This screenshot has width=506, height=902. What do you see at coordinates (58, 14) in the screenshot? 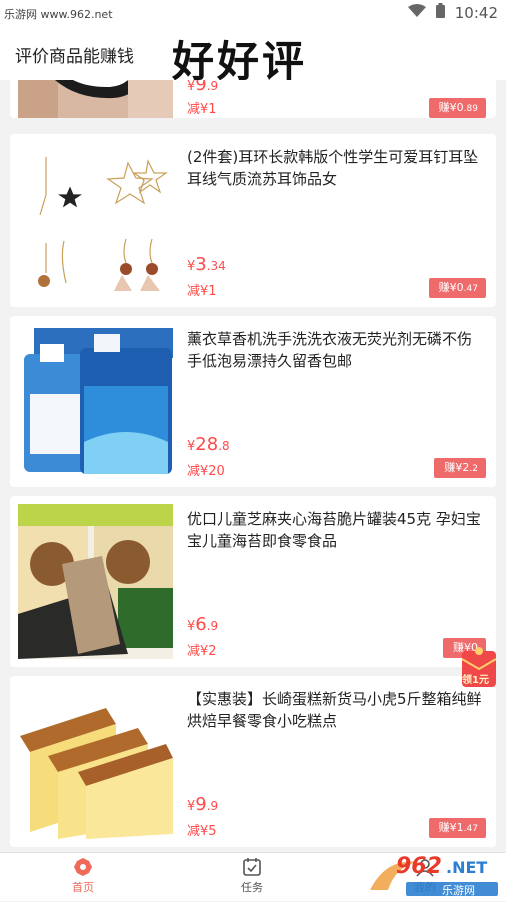
I see `site-label: 乐游网 www.962.net` at bounding box center [58, 14].